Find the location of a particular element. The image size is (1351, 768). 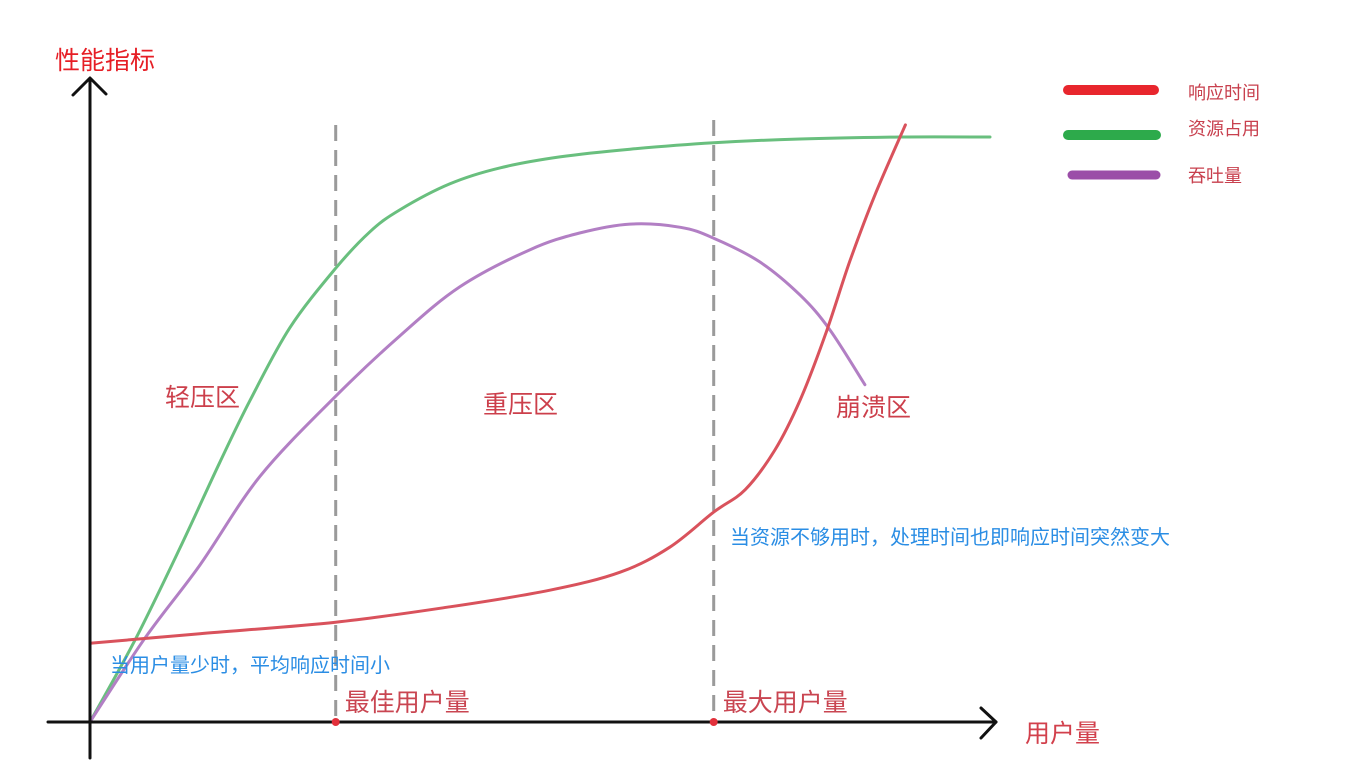

optimal-users-dot is located at coordinates (335, 722).